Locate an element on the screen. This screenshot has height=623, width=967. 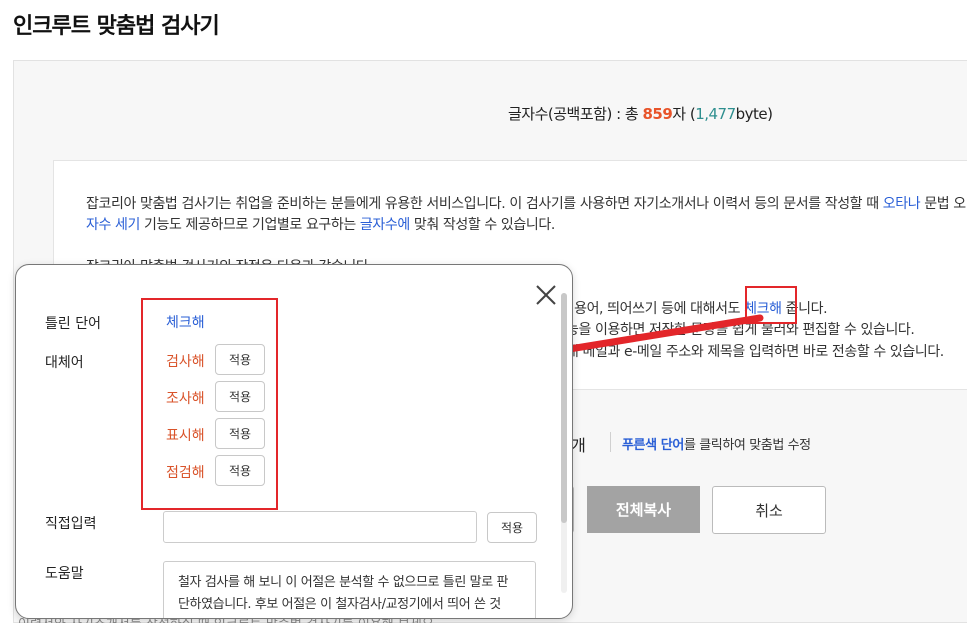
hint-text: 푸른색 단어를 클릭하여 맞춤법 수정 is located at coordinates (716, 443).